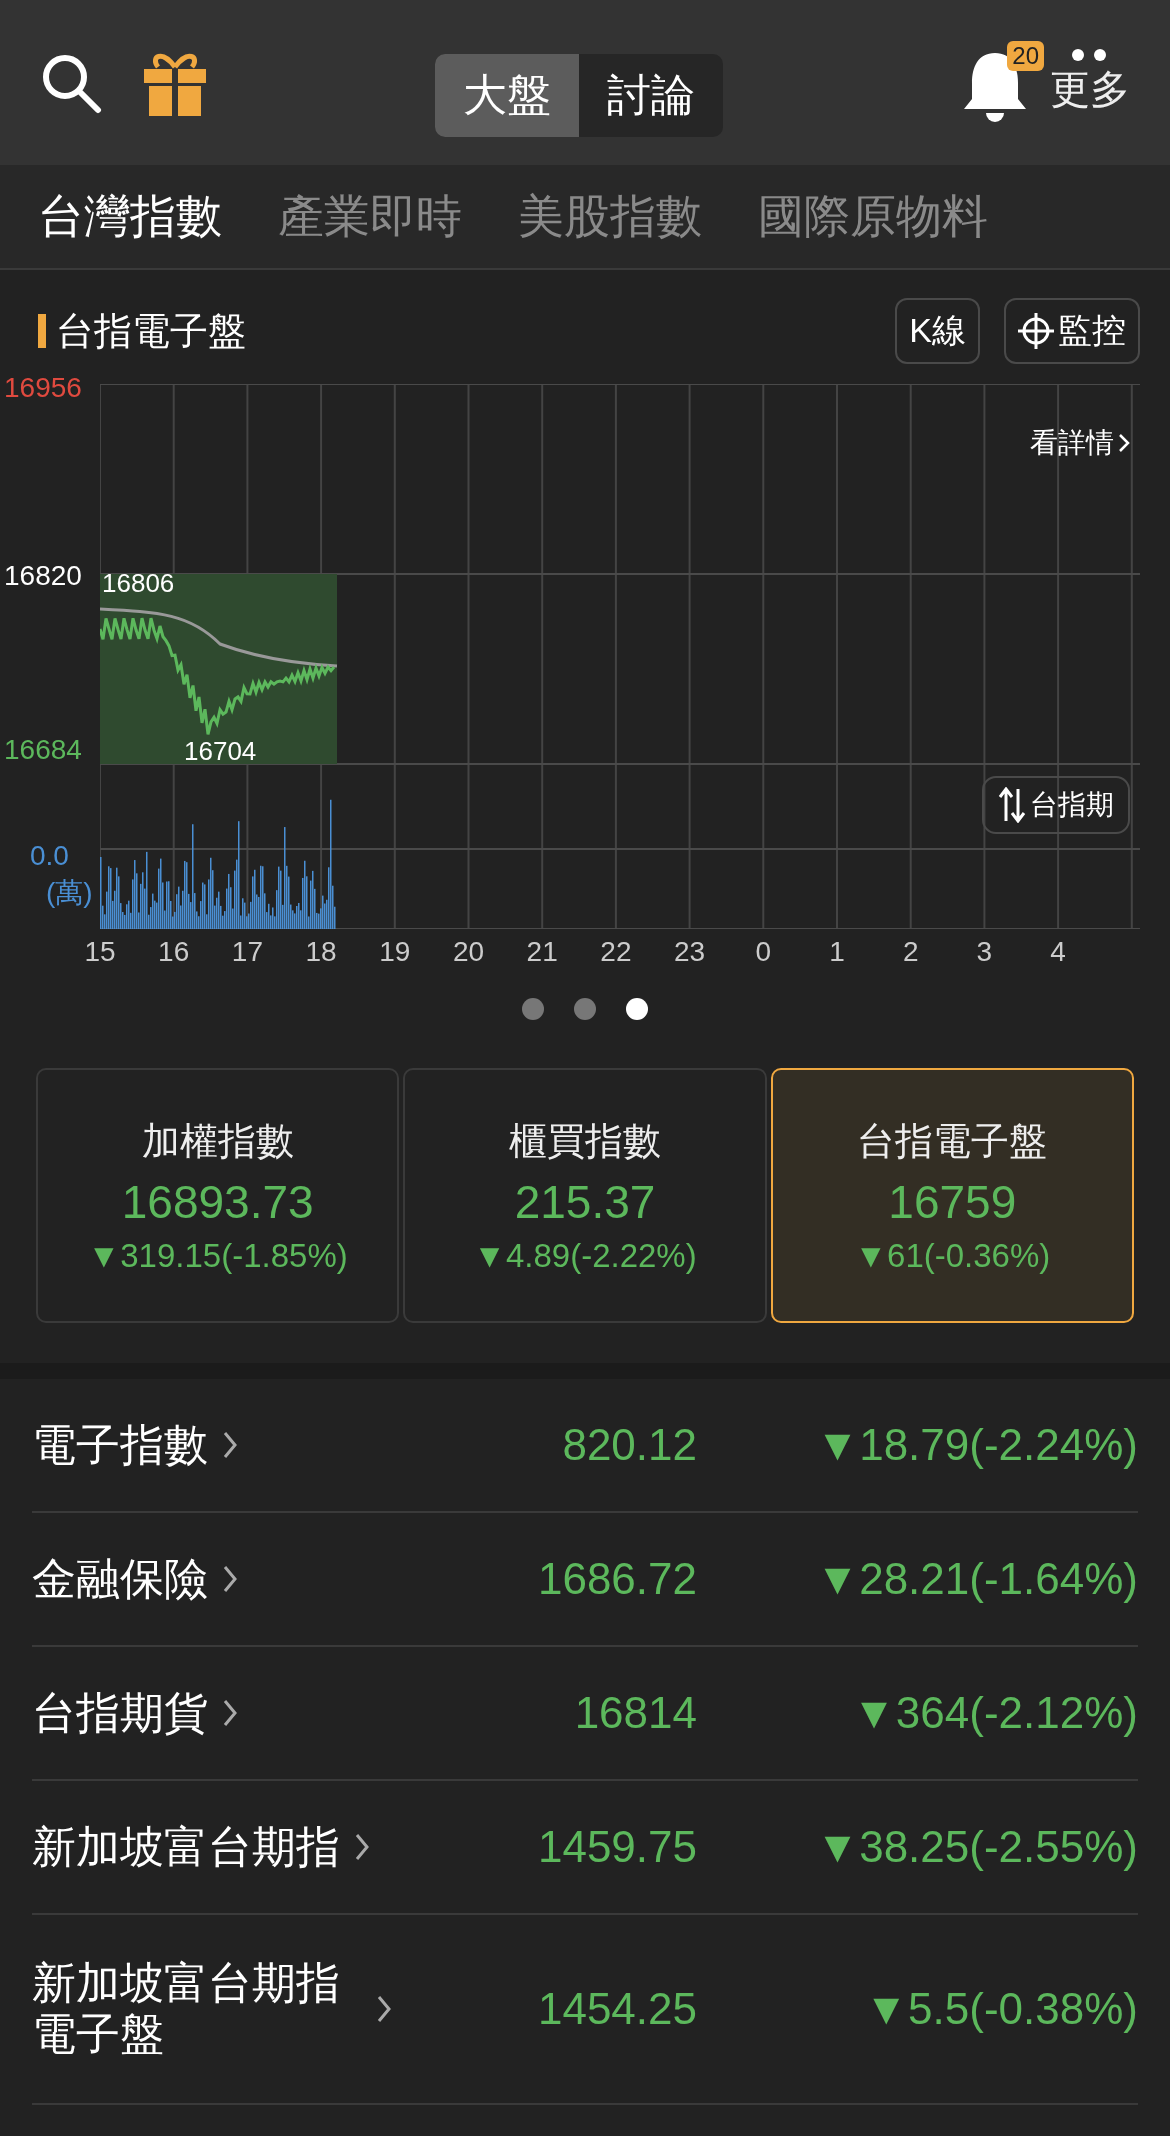 Image resolution: width=1170 pixels, height=2136 pixels. I want to click on market-tab: 台灣指數, so click(130, 216).